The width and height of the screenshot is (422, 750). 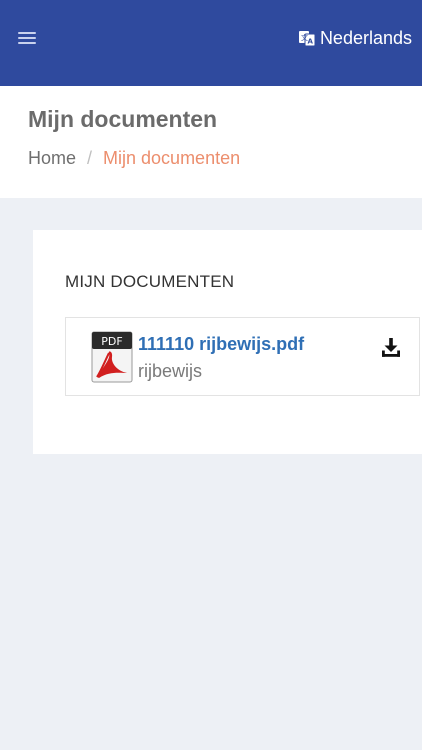 I want to click on pdf-file-icon: PDF, so click(x=112, y=357).